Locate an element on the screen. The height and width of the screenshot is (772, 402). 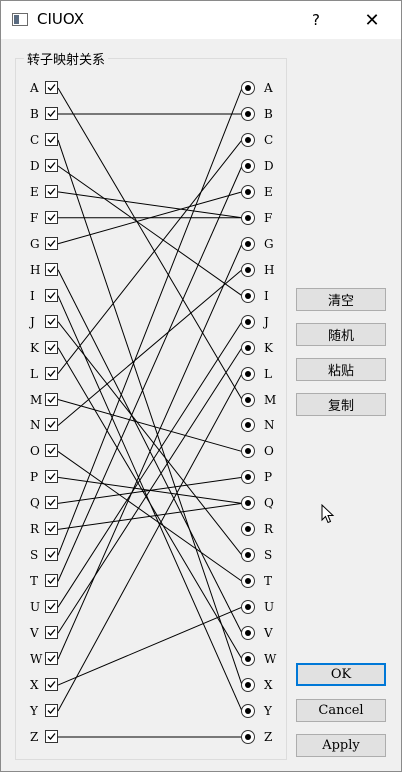
clear-button: 清空 is located at coordinates (341, 299).